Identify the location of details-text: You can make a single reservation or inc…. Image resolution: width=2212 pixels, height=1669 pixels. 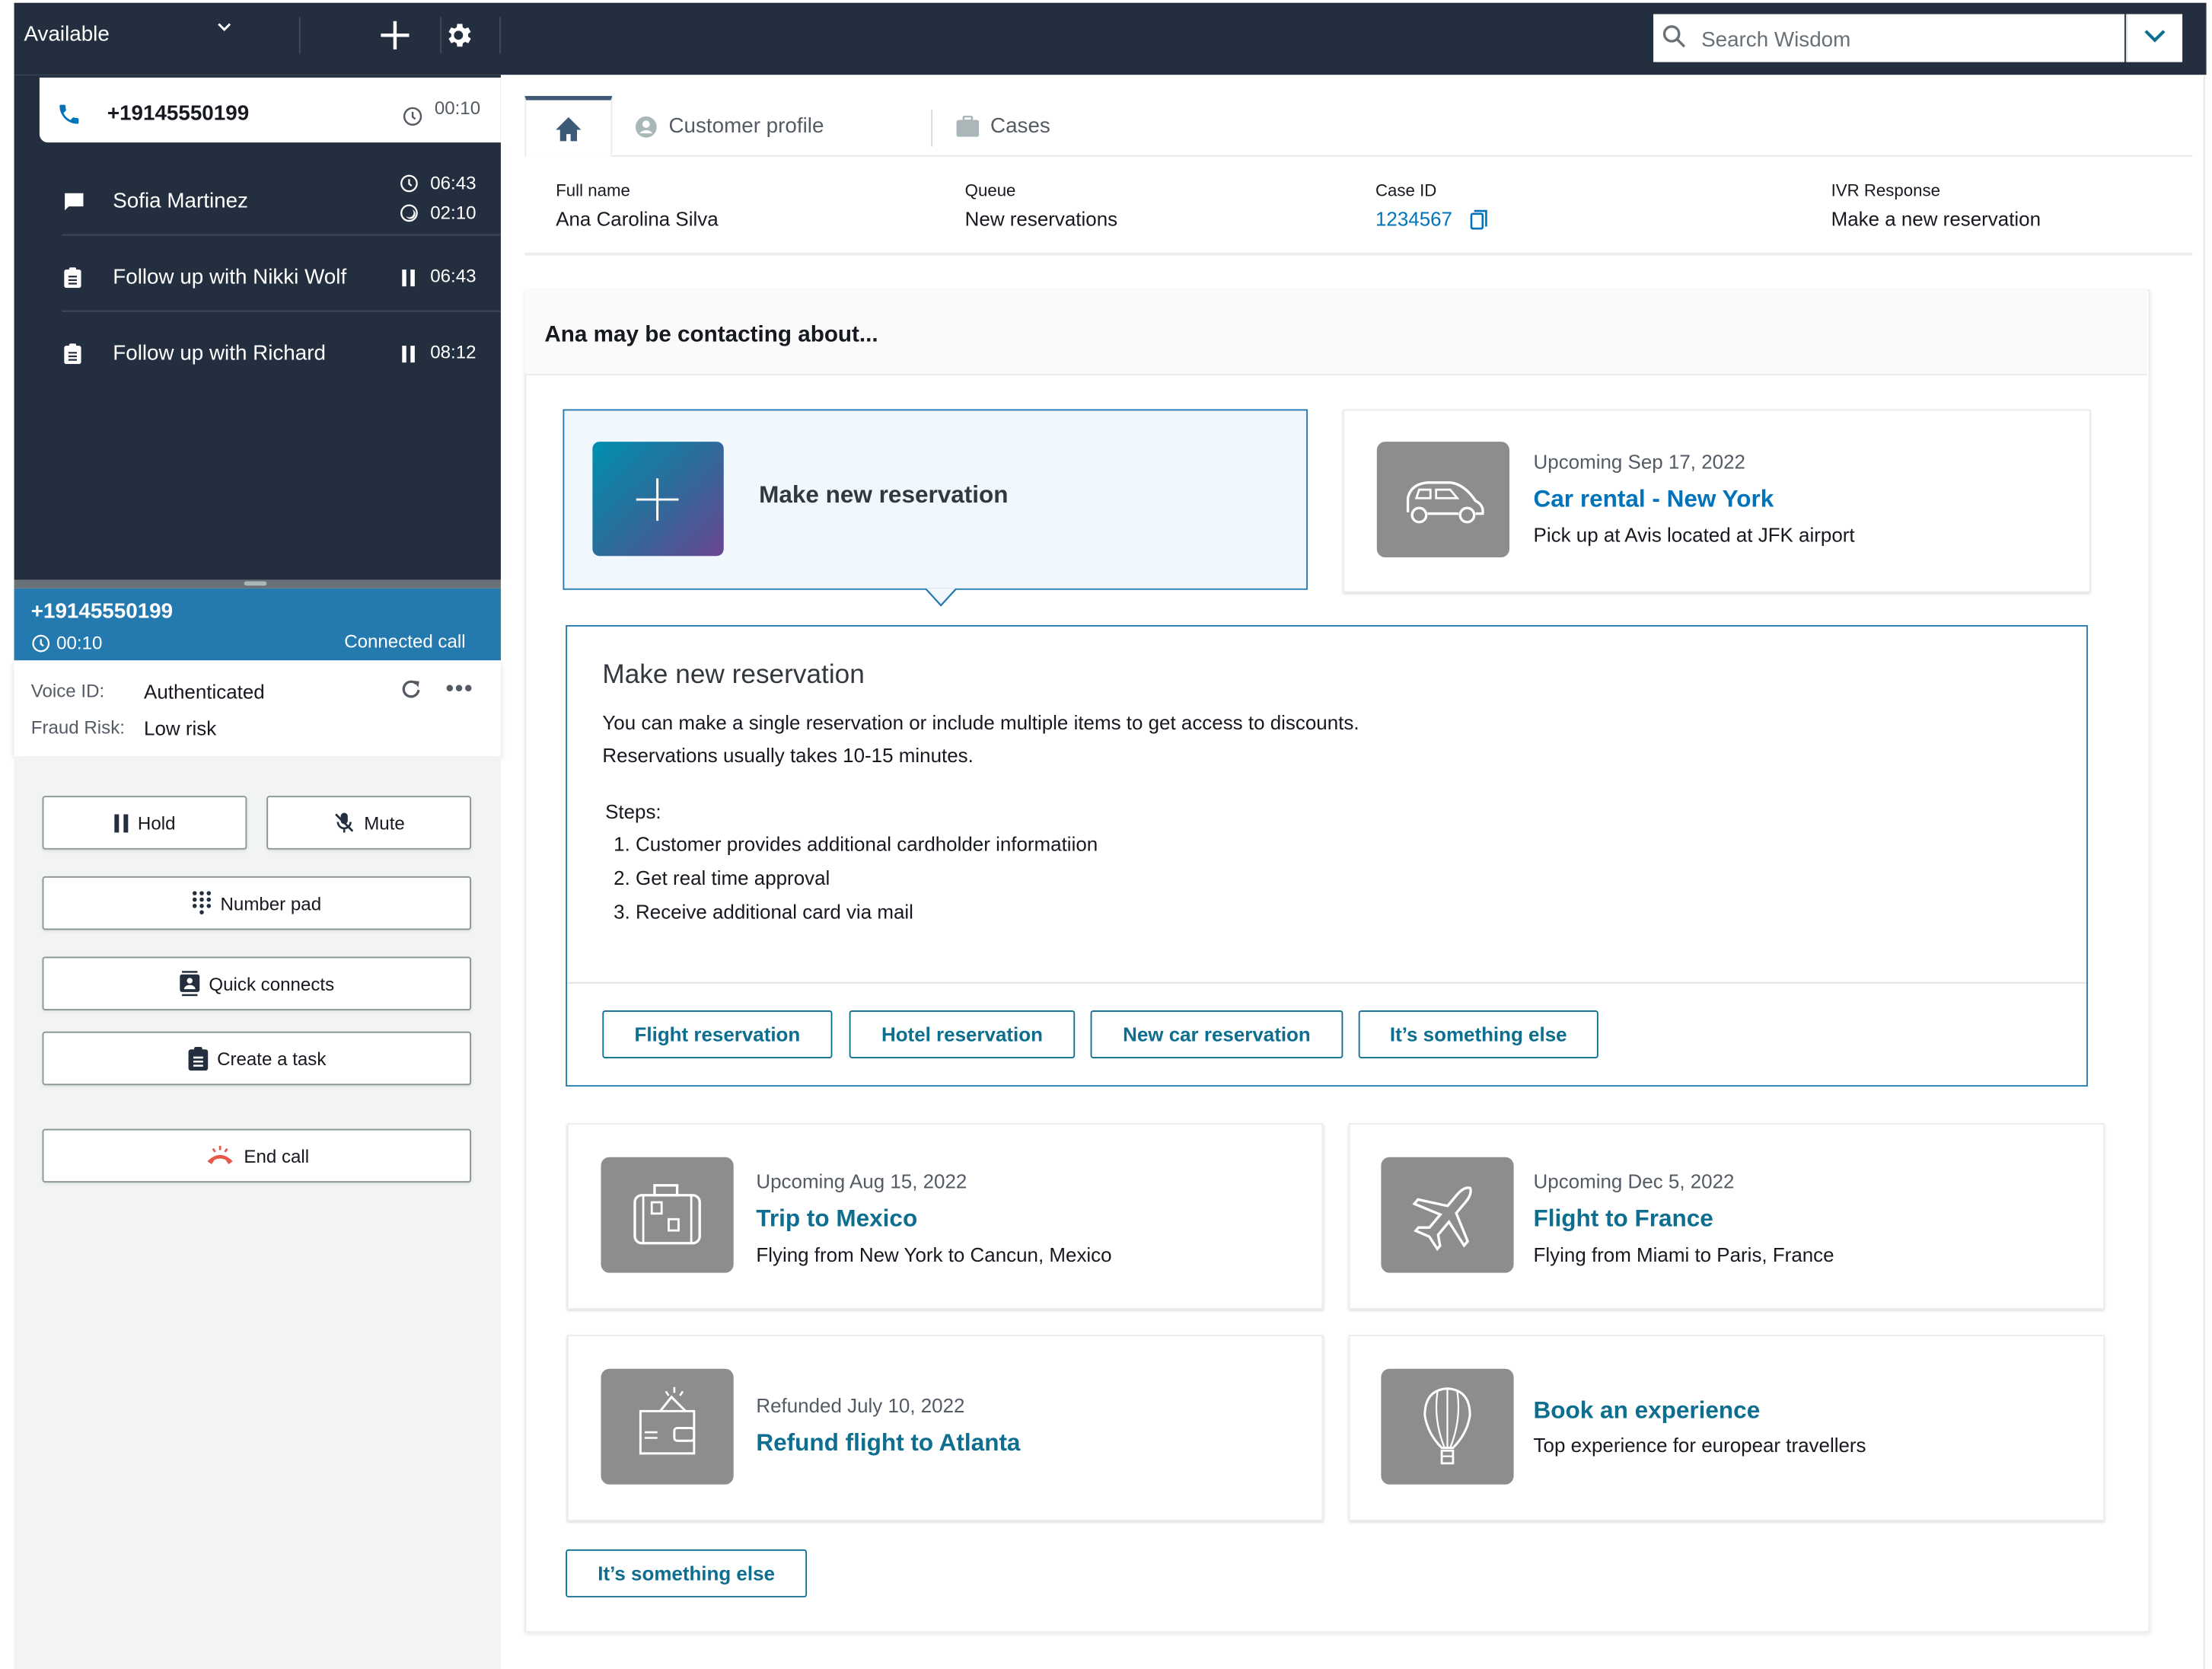
(980, 722).